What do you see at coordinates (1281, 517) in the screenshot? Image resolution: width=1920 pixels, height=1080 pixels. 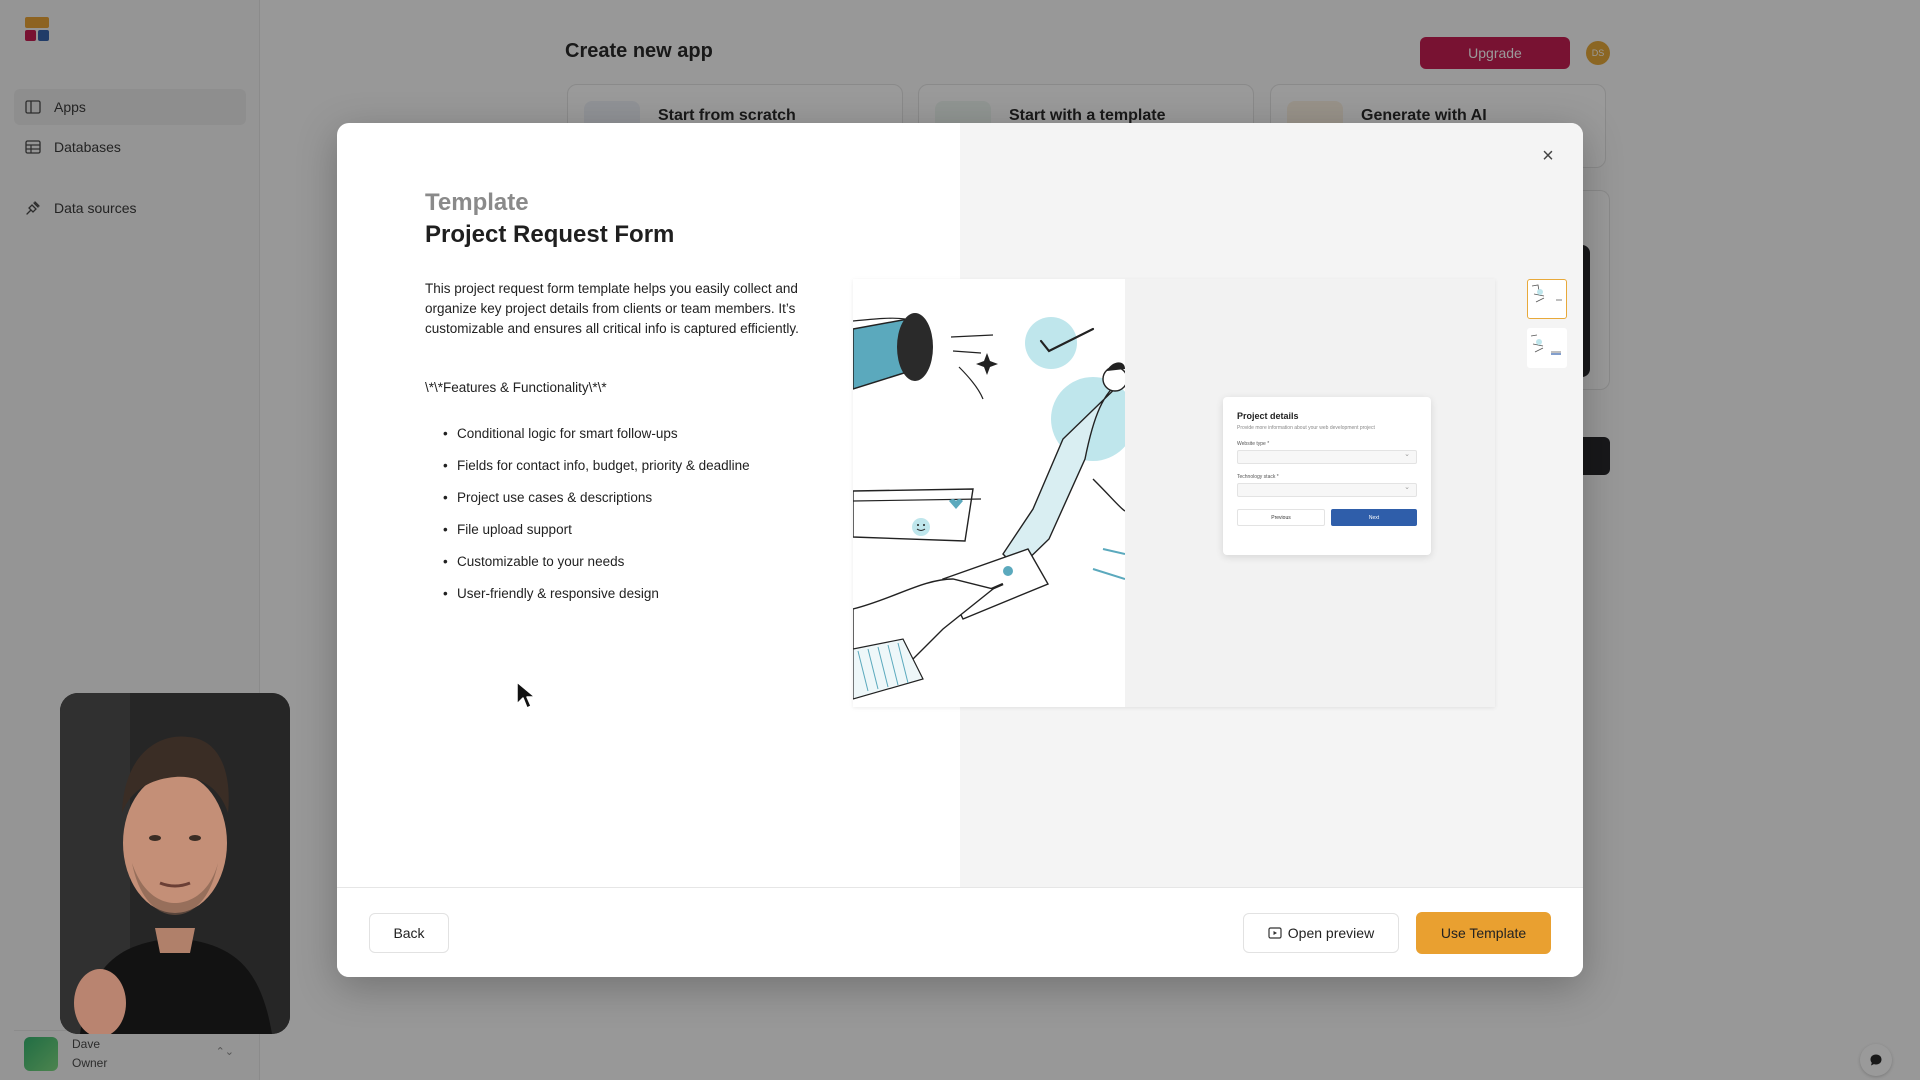 I see `preview-previous-button: Previous` at bounding box center [1281, 517].